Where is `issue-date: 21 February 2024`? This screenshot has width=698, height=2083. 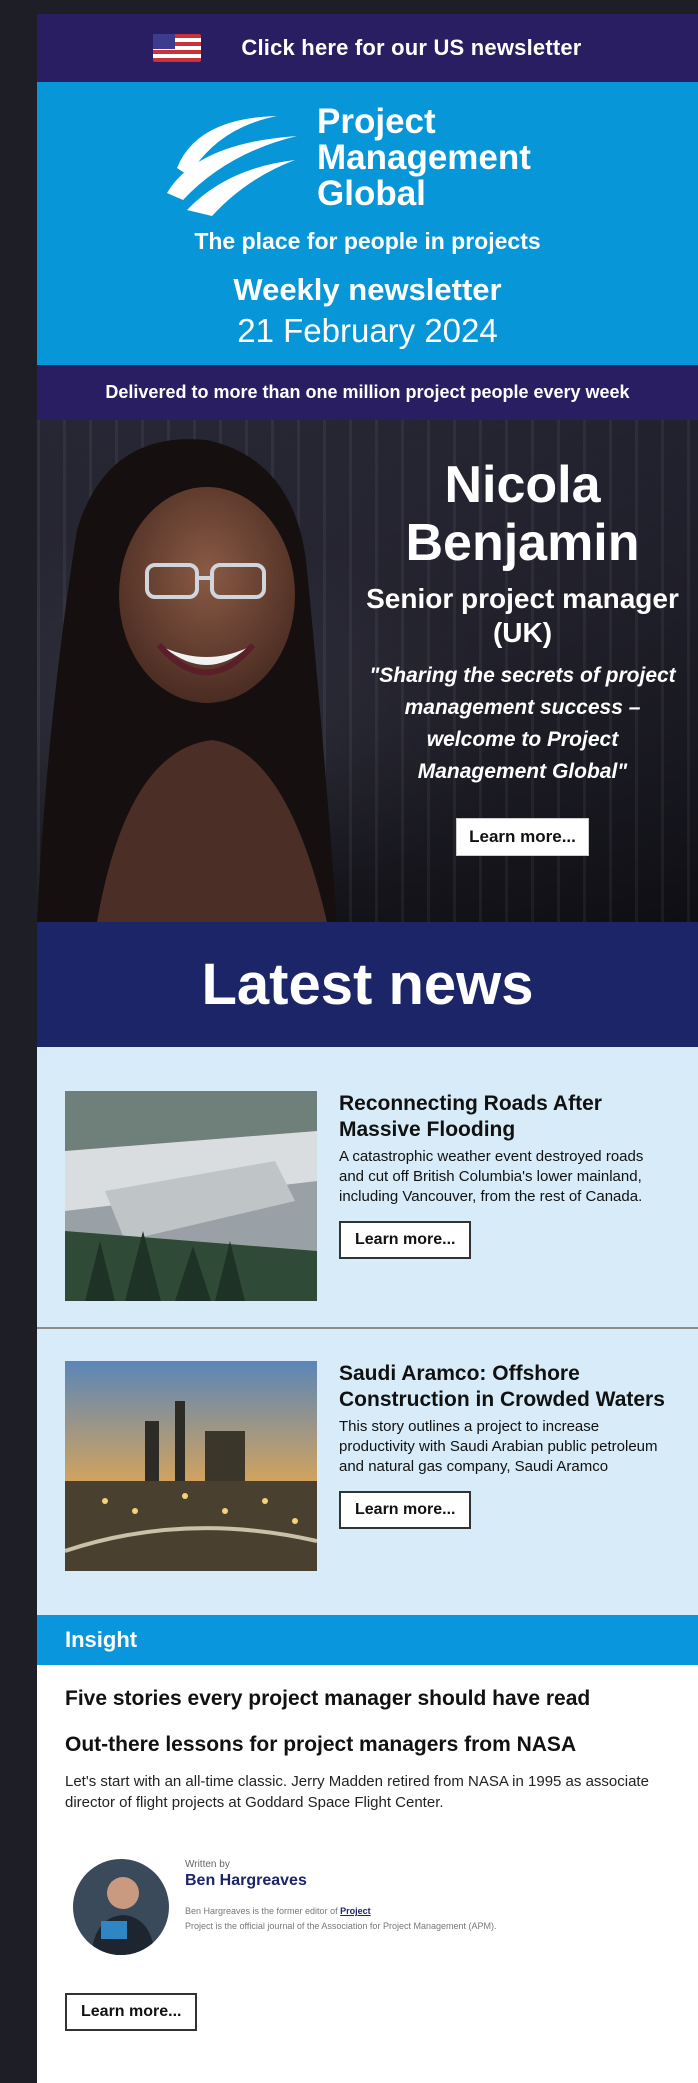 issue-date: 21 February 2024 is located at coordinates (367, 330).